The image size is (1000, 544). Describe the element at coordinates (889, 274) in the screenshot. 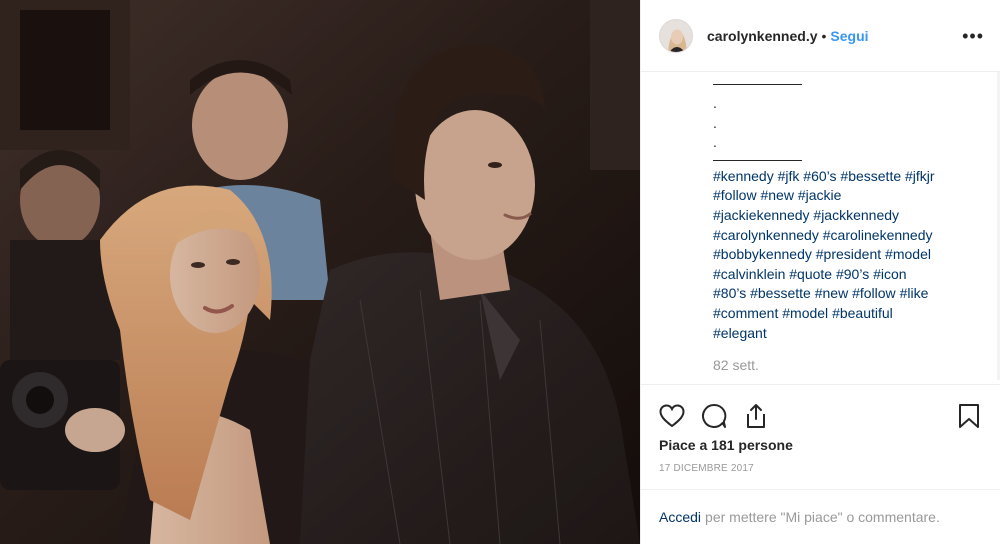

I see `hashtag-link: #icon` at that location.